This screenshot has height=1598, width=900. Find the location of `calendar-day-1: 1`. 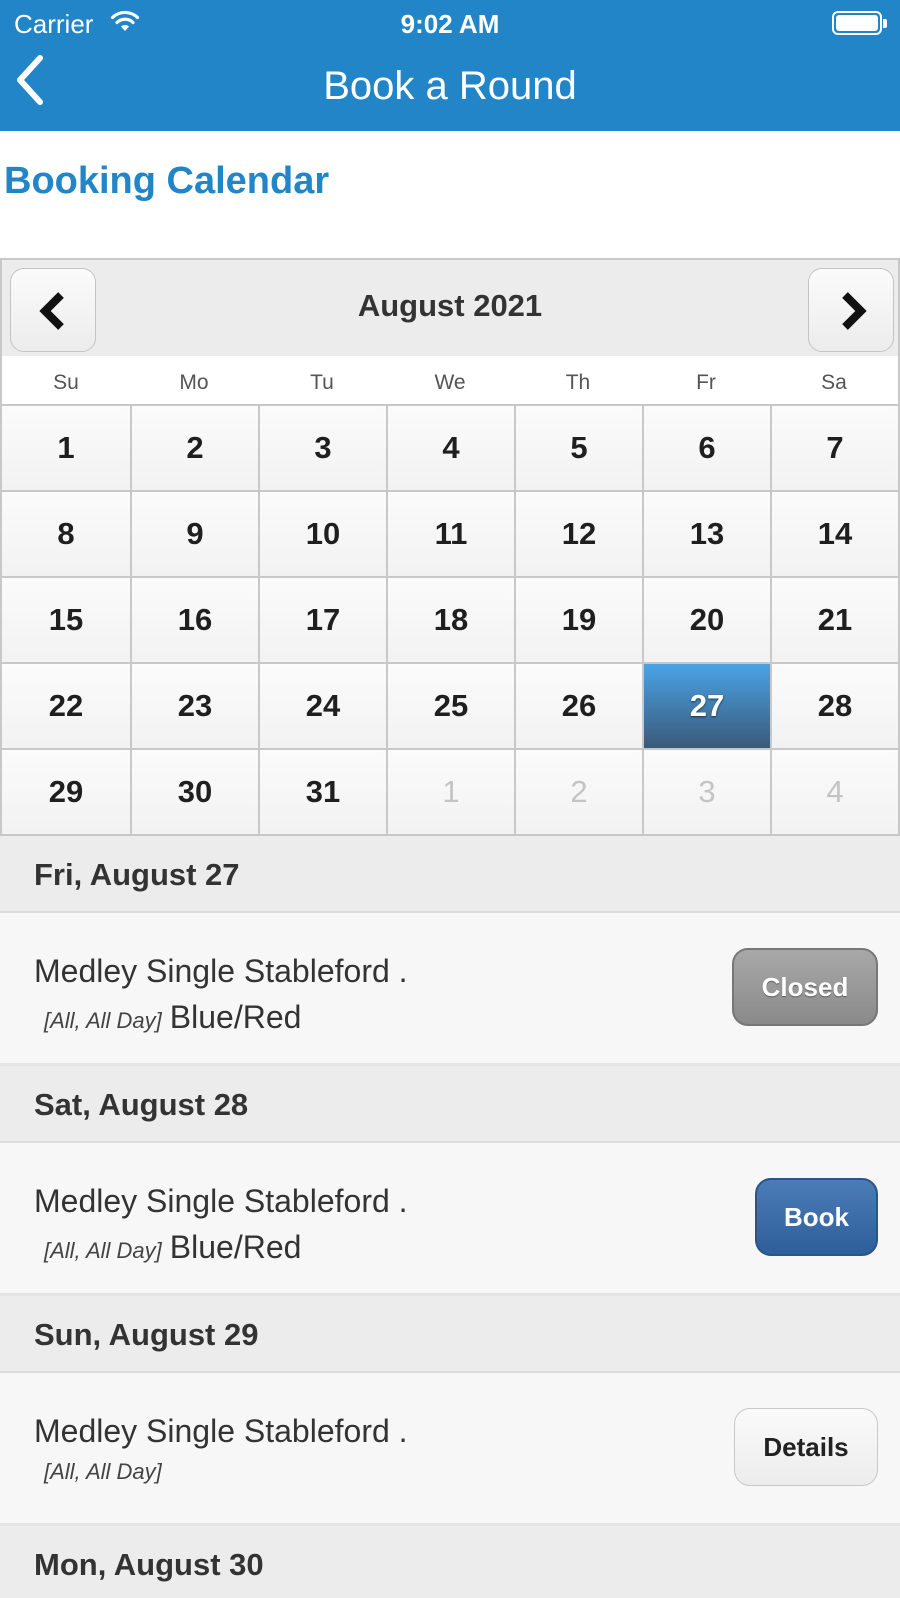

calendar-day-1: 1 is located at coordinates (66, 447).